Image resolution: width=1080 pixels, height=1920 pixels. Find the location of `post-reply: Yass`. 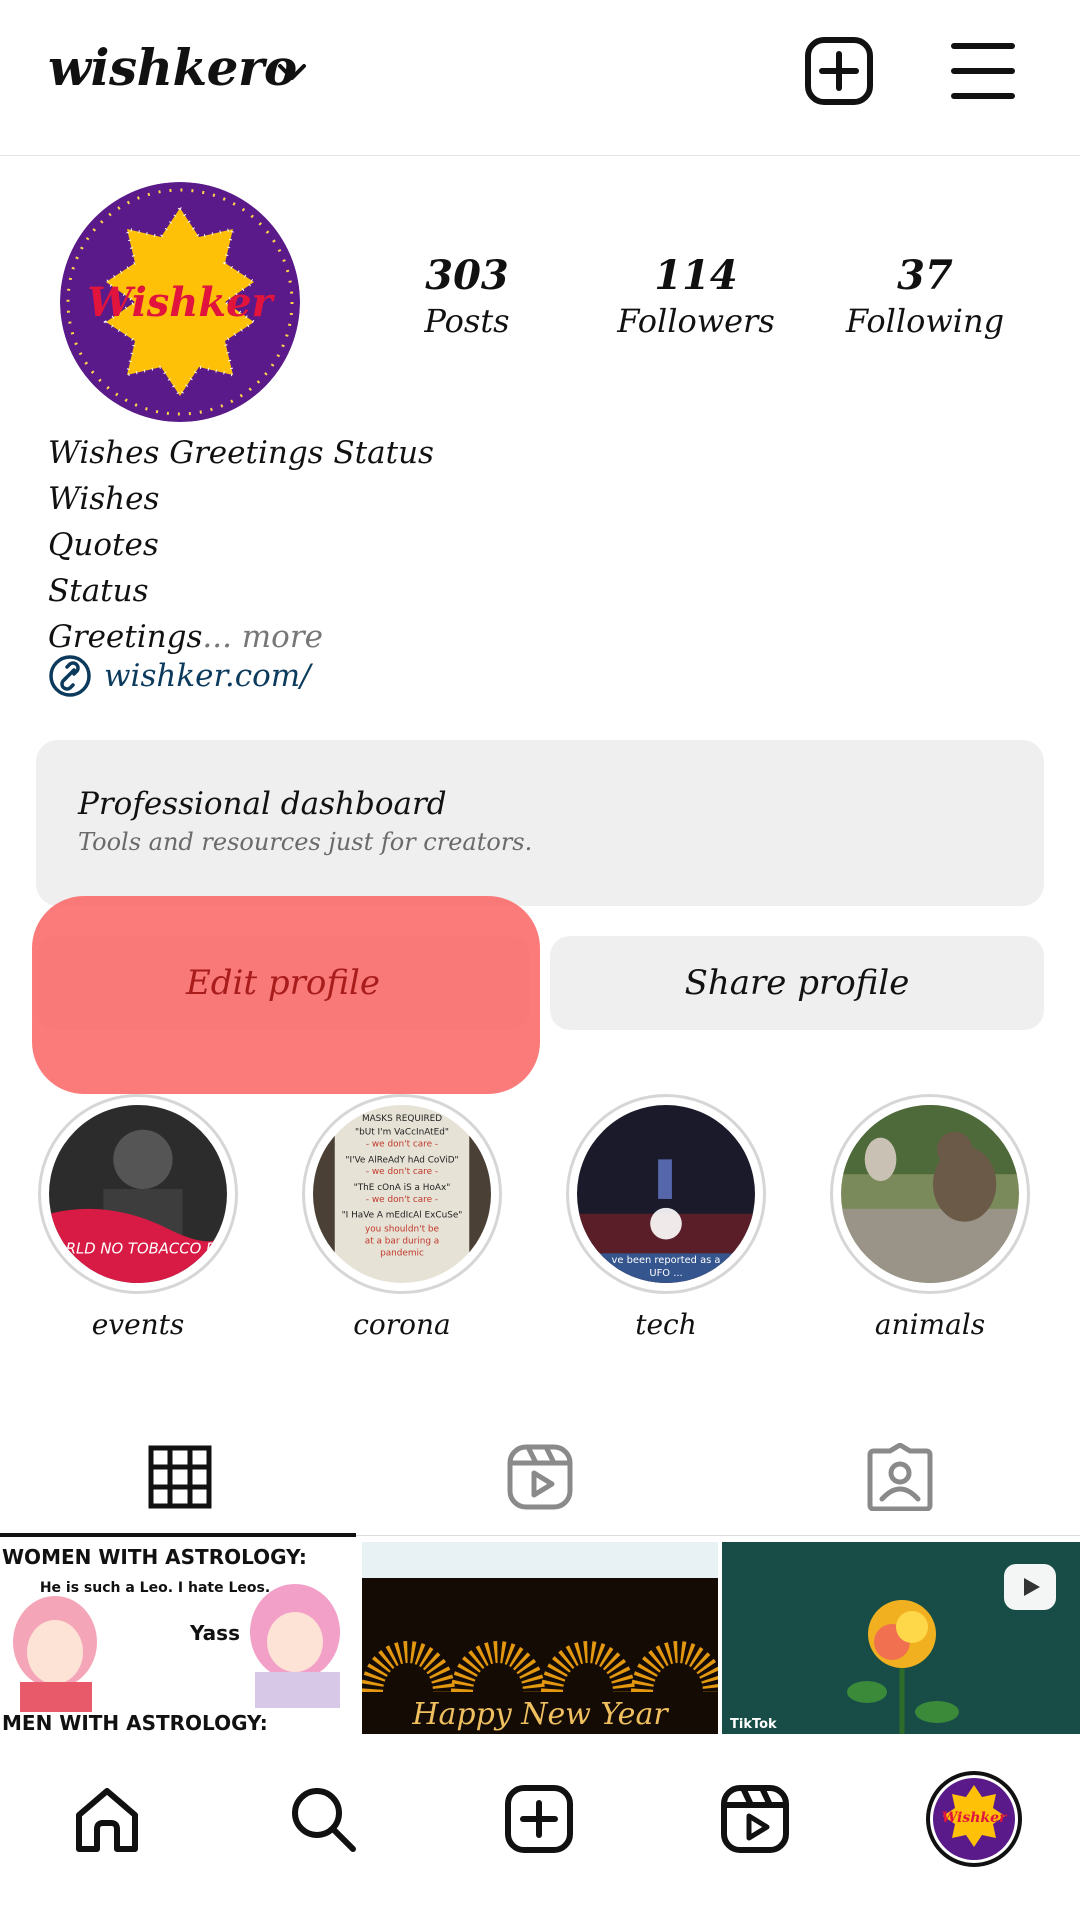

post-reply: Yass is located at coordinates (214, 1633).